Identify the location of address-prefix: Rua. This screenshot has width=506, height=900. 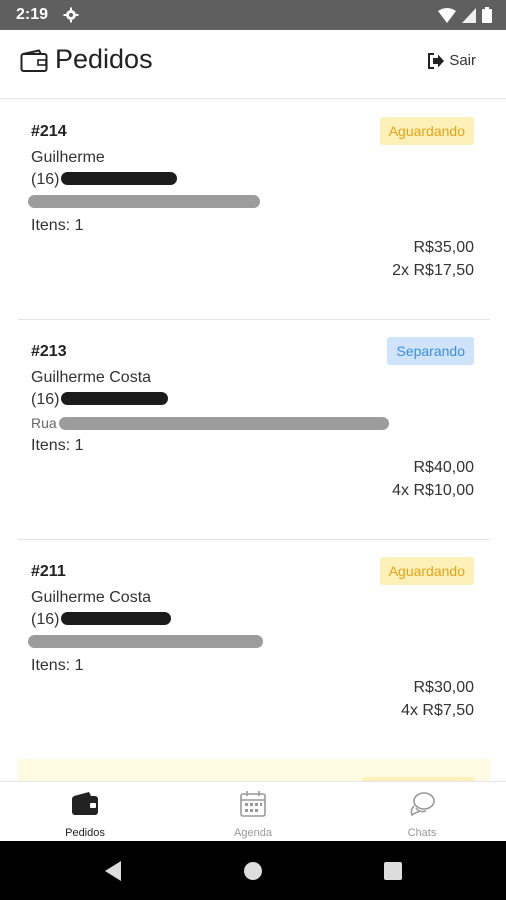
(44, 423).